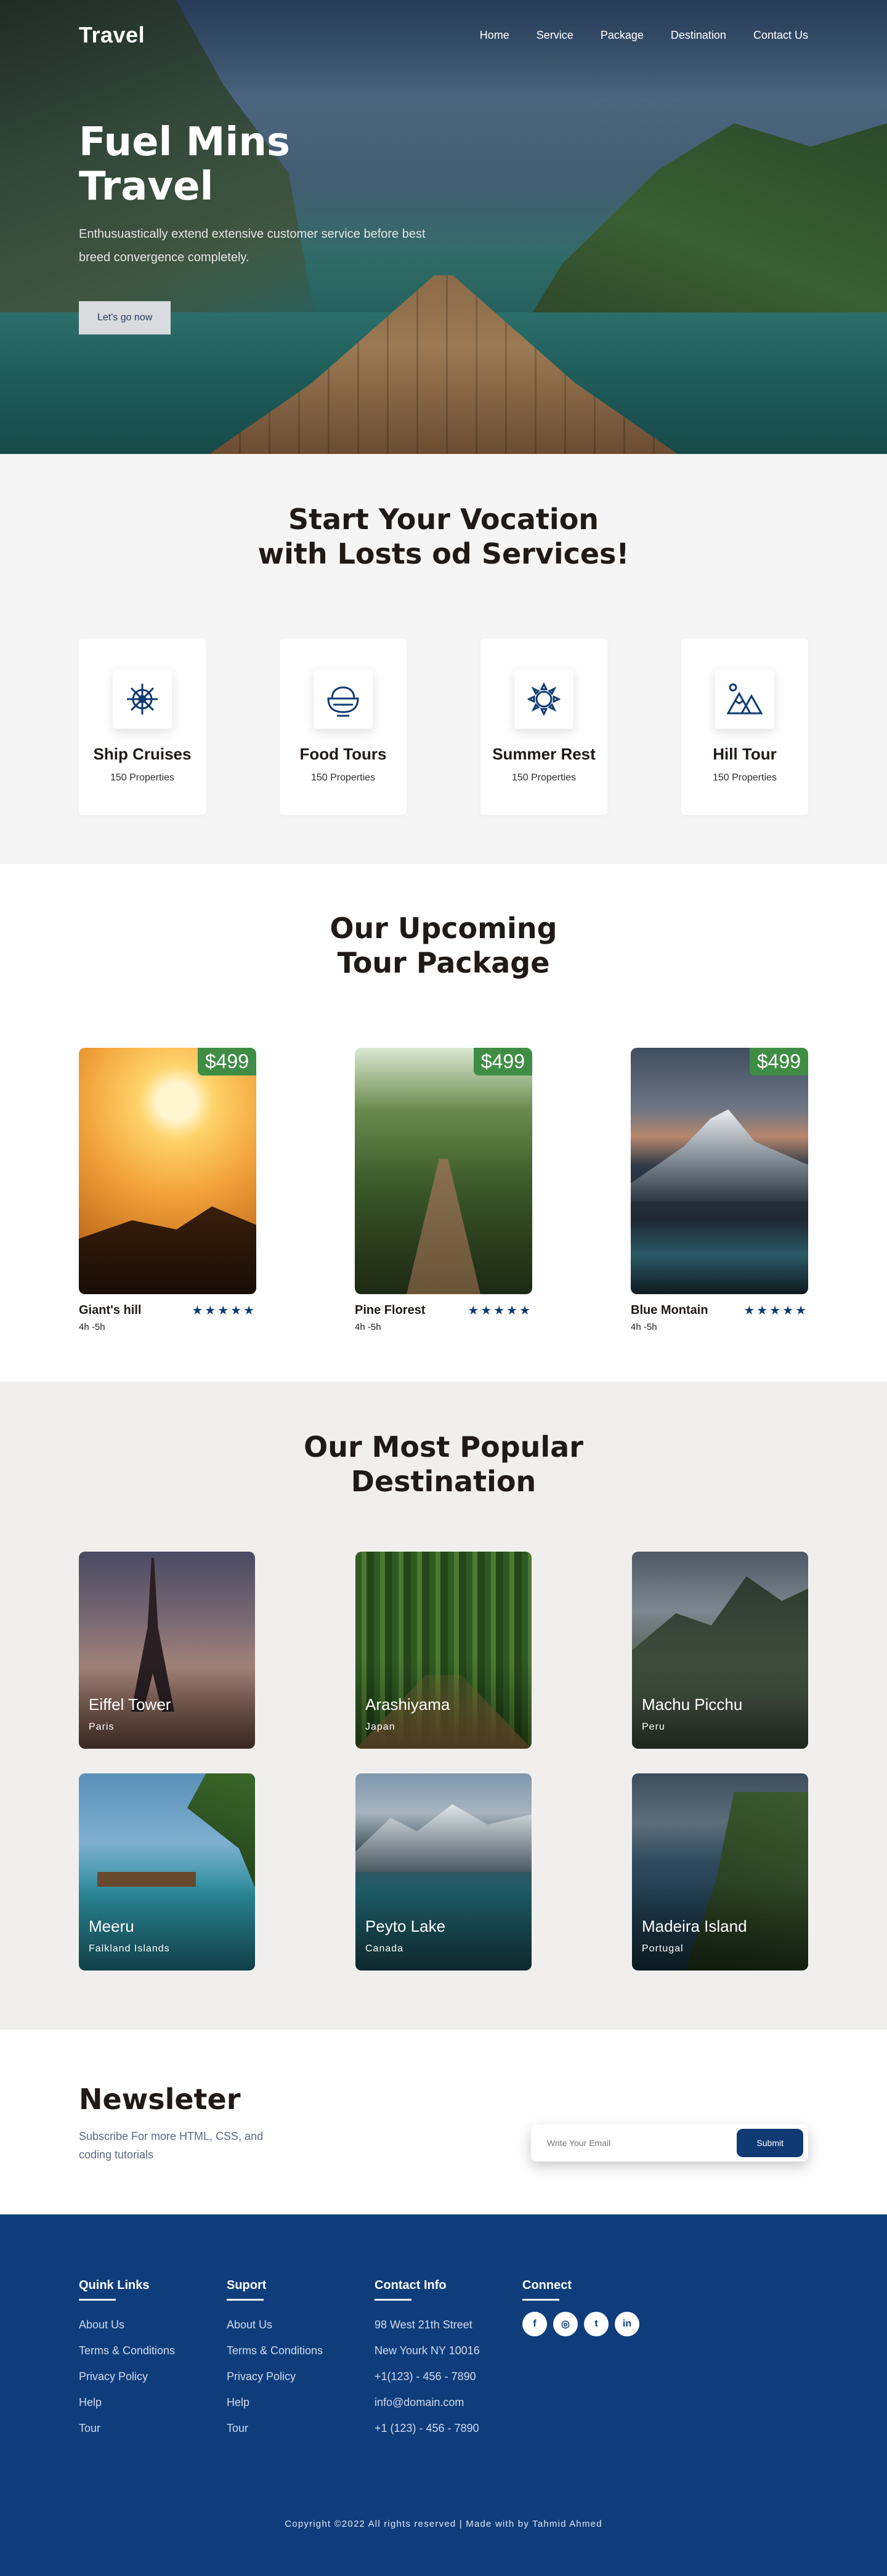 The image size is (887, 2576). I want to click on footer-col-title: Quink Links, so click(114, 2285).